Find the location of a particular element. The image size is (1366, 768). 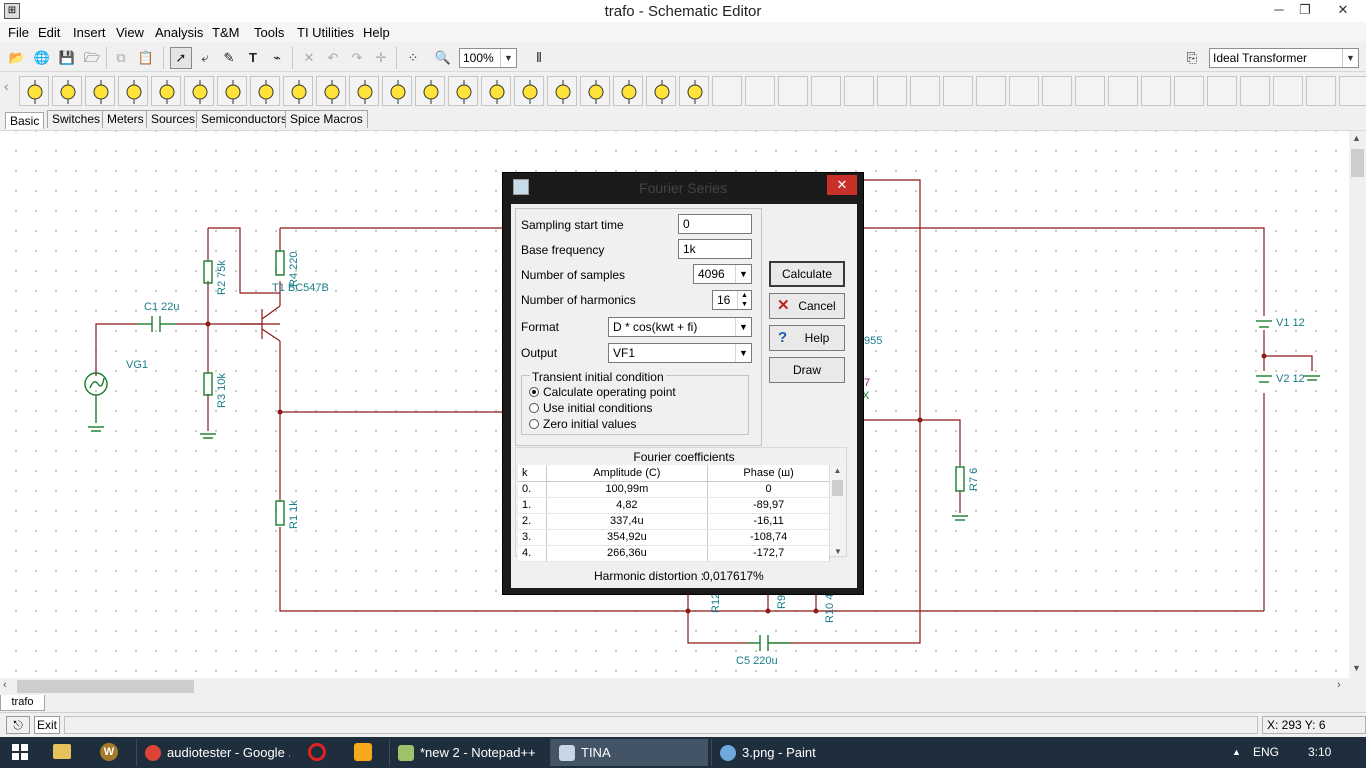

cancel-button: ✕ Cancel is located at coordinates (807, 306).